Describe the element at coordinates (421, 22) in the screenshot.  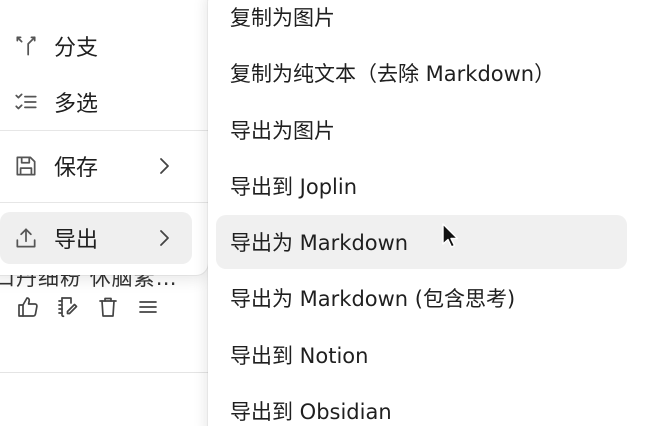
I see `submenu-item-copy-as-image: 复制为图片` at that location.